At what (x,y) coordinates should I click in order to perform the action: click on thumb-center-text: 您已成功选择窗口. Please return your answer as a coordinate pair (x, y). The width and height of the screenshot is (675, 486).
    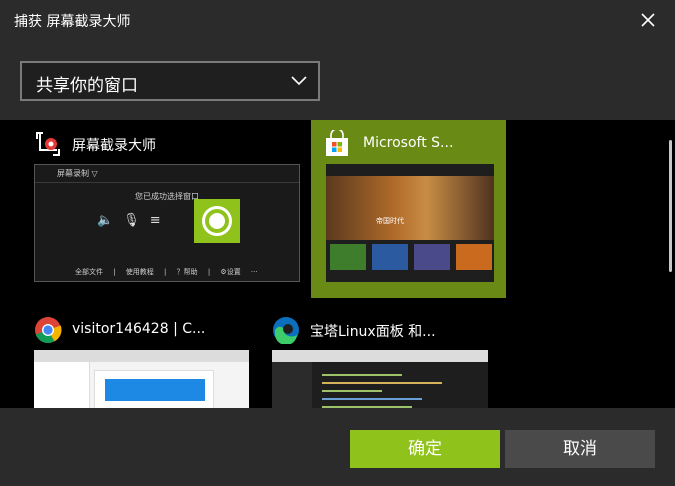
    Looking at the image, I should click on (167, 196).